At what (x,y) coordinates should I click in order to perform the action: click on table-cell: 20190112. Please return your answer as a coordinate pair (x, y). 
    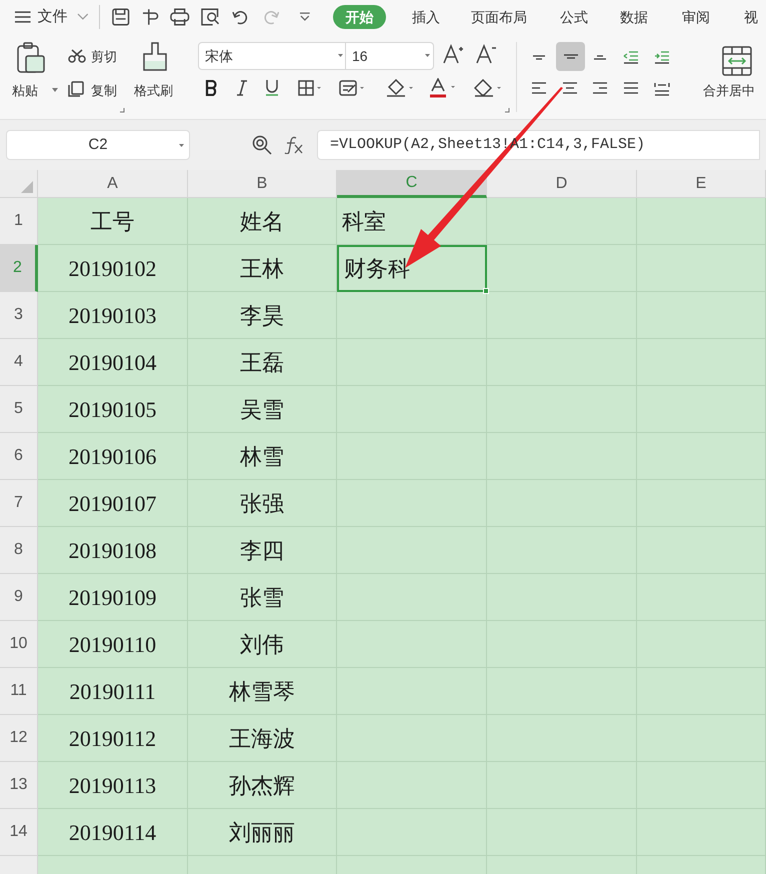
    Looking at the image, I should click on (113, 738).